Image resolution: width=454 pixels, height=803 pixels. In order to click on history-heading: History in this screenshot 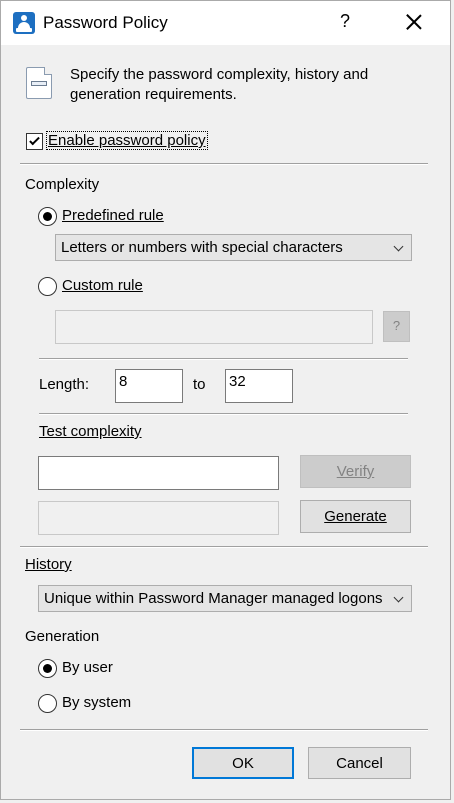, I will do `click(48, 564)`.